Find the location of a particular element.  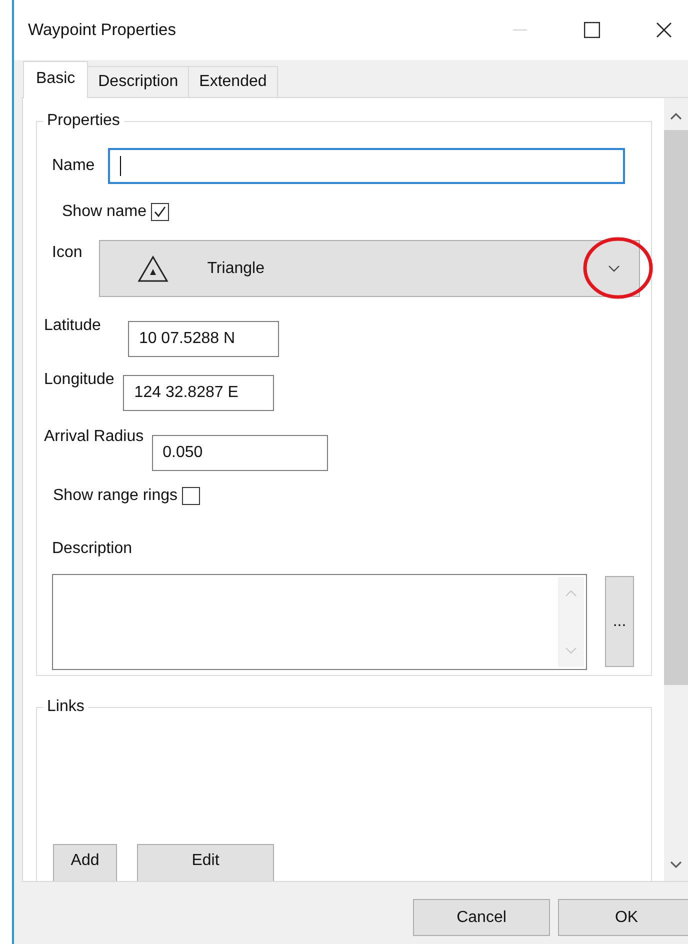

link-button: Edit is located at coordinates (205, 862).